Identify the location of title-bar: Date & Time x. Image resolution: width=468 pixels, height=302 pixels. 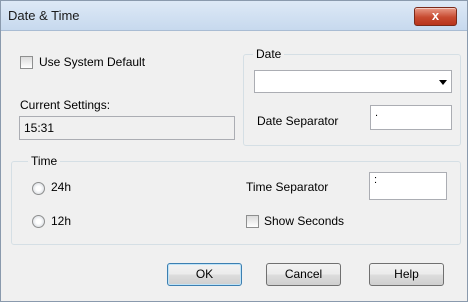
(234, 16).